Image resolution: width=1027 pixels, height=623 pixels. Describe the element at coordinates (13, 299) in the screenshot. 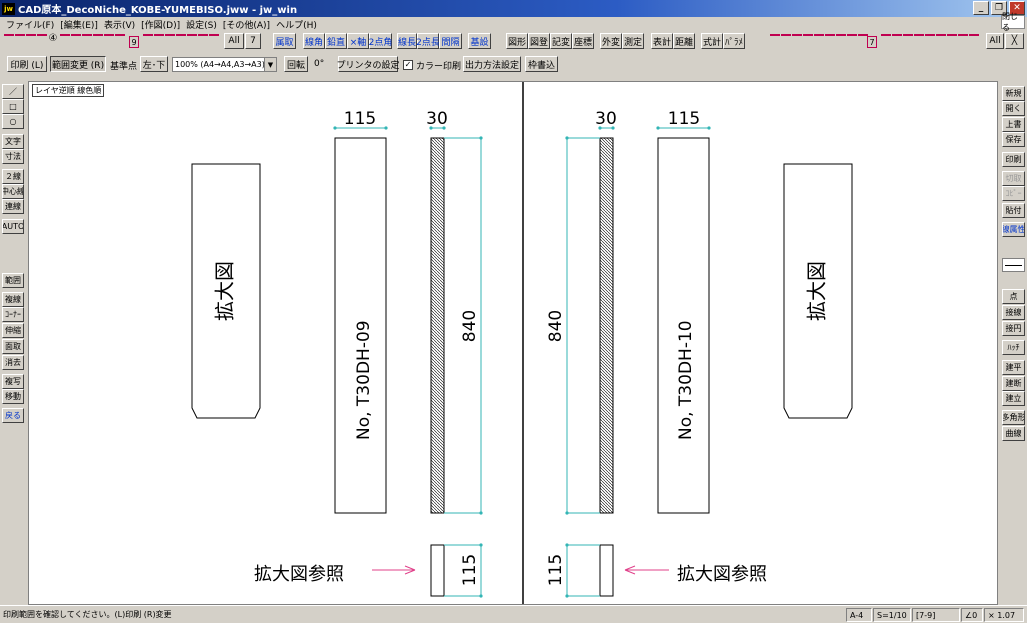

I see `offset-line-tool-button: 複線` at that location.